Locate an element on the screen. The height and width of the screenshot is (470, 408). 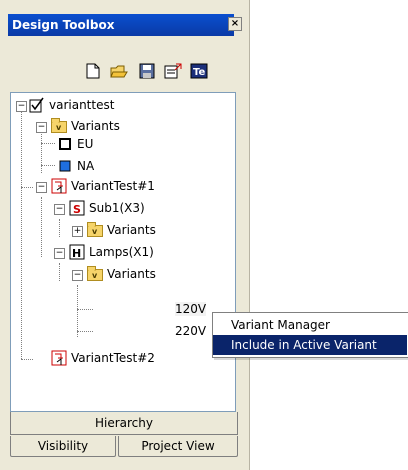
svg-text: H is located at coordinates (76, 253).